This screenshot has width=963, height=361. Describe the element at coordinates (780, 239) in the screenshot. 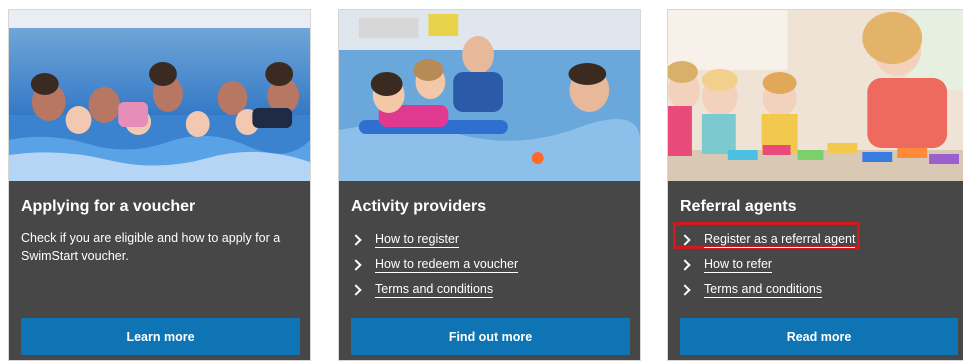

I see `register-as-referral-agent-link: Register as a referral agent` at that location.